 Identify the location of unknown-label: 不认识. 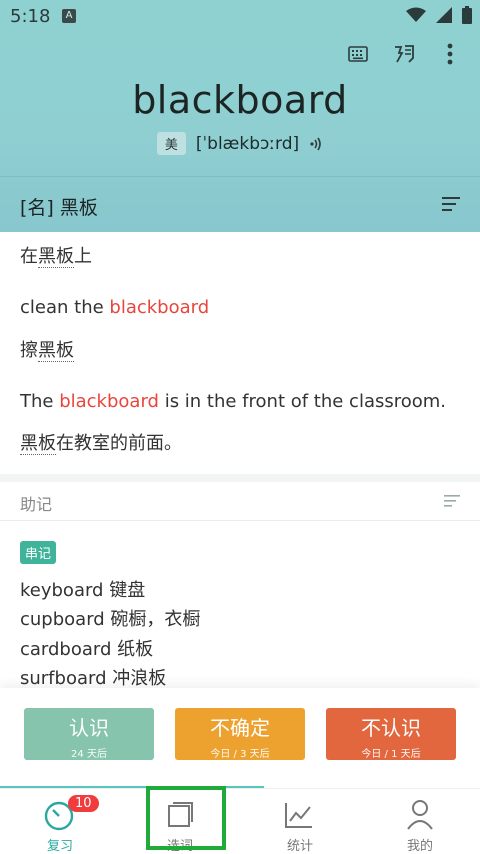
(391, 728).